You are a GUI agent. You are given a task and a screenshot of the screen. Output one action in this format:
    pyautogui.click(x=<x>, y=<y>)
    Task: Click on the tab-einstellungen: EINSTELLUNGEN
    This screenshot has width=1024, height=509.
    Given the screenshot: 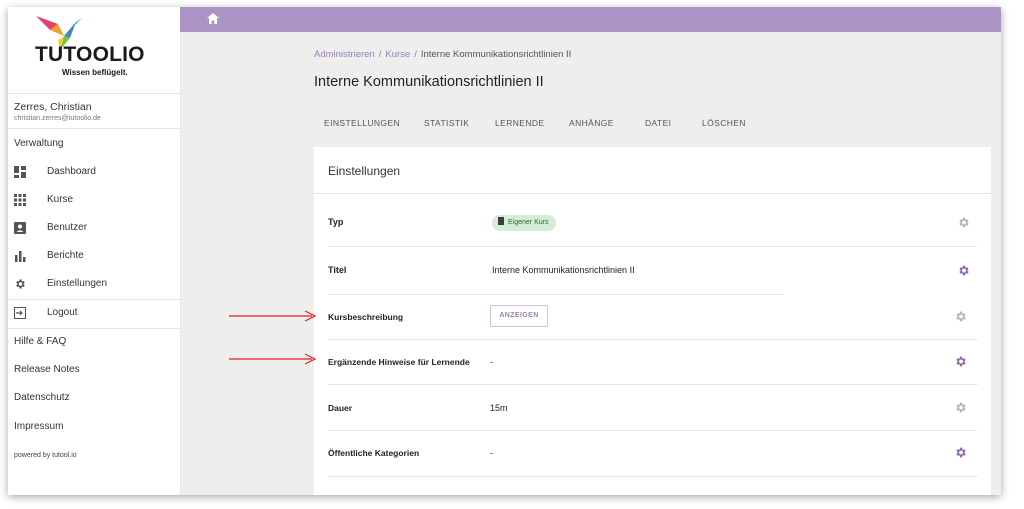 What is the action you would take?
    pyautogui.click(x=362, y=123)
    